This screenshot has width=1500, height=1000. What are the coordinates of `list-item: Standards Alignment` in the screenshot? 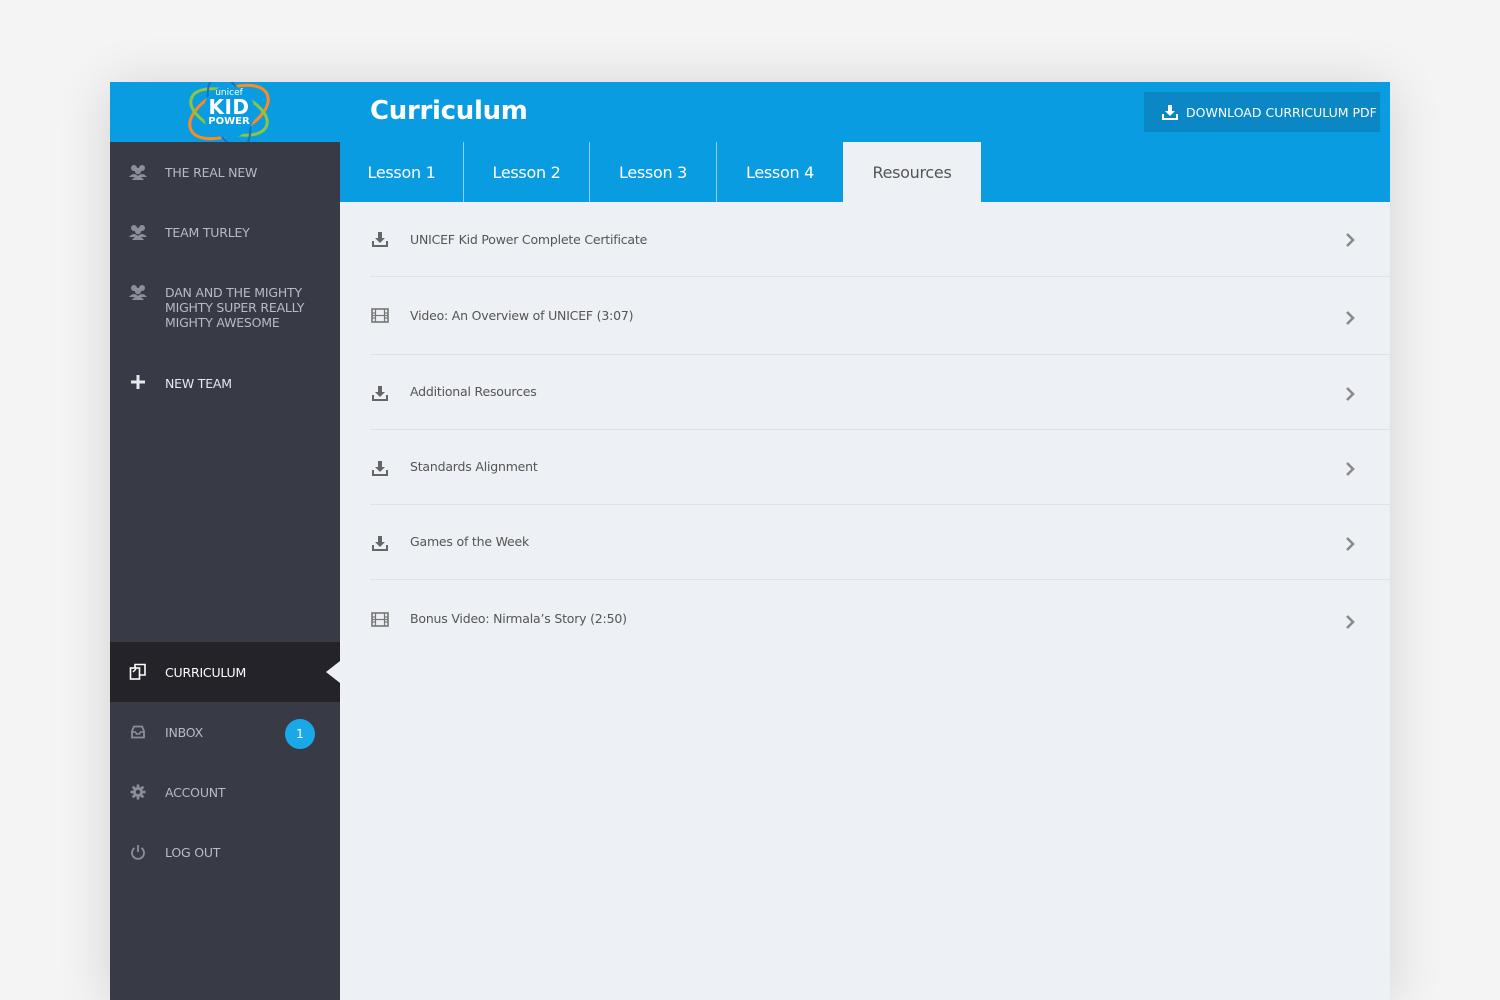 It's located at (880, 467).